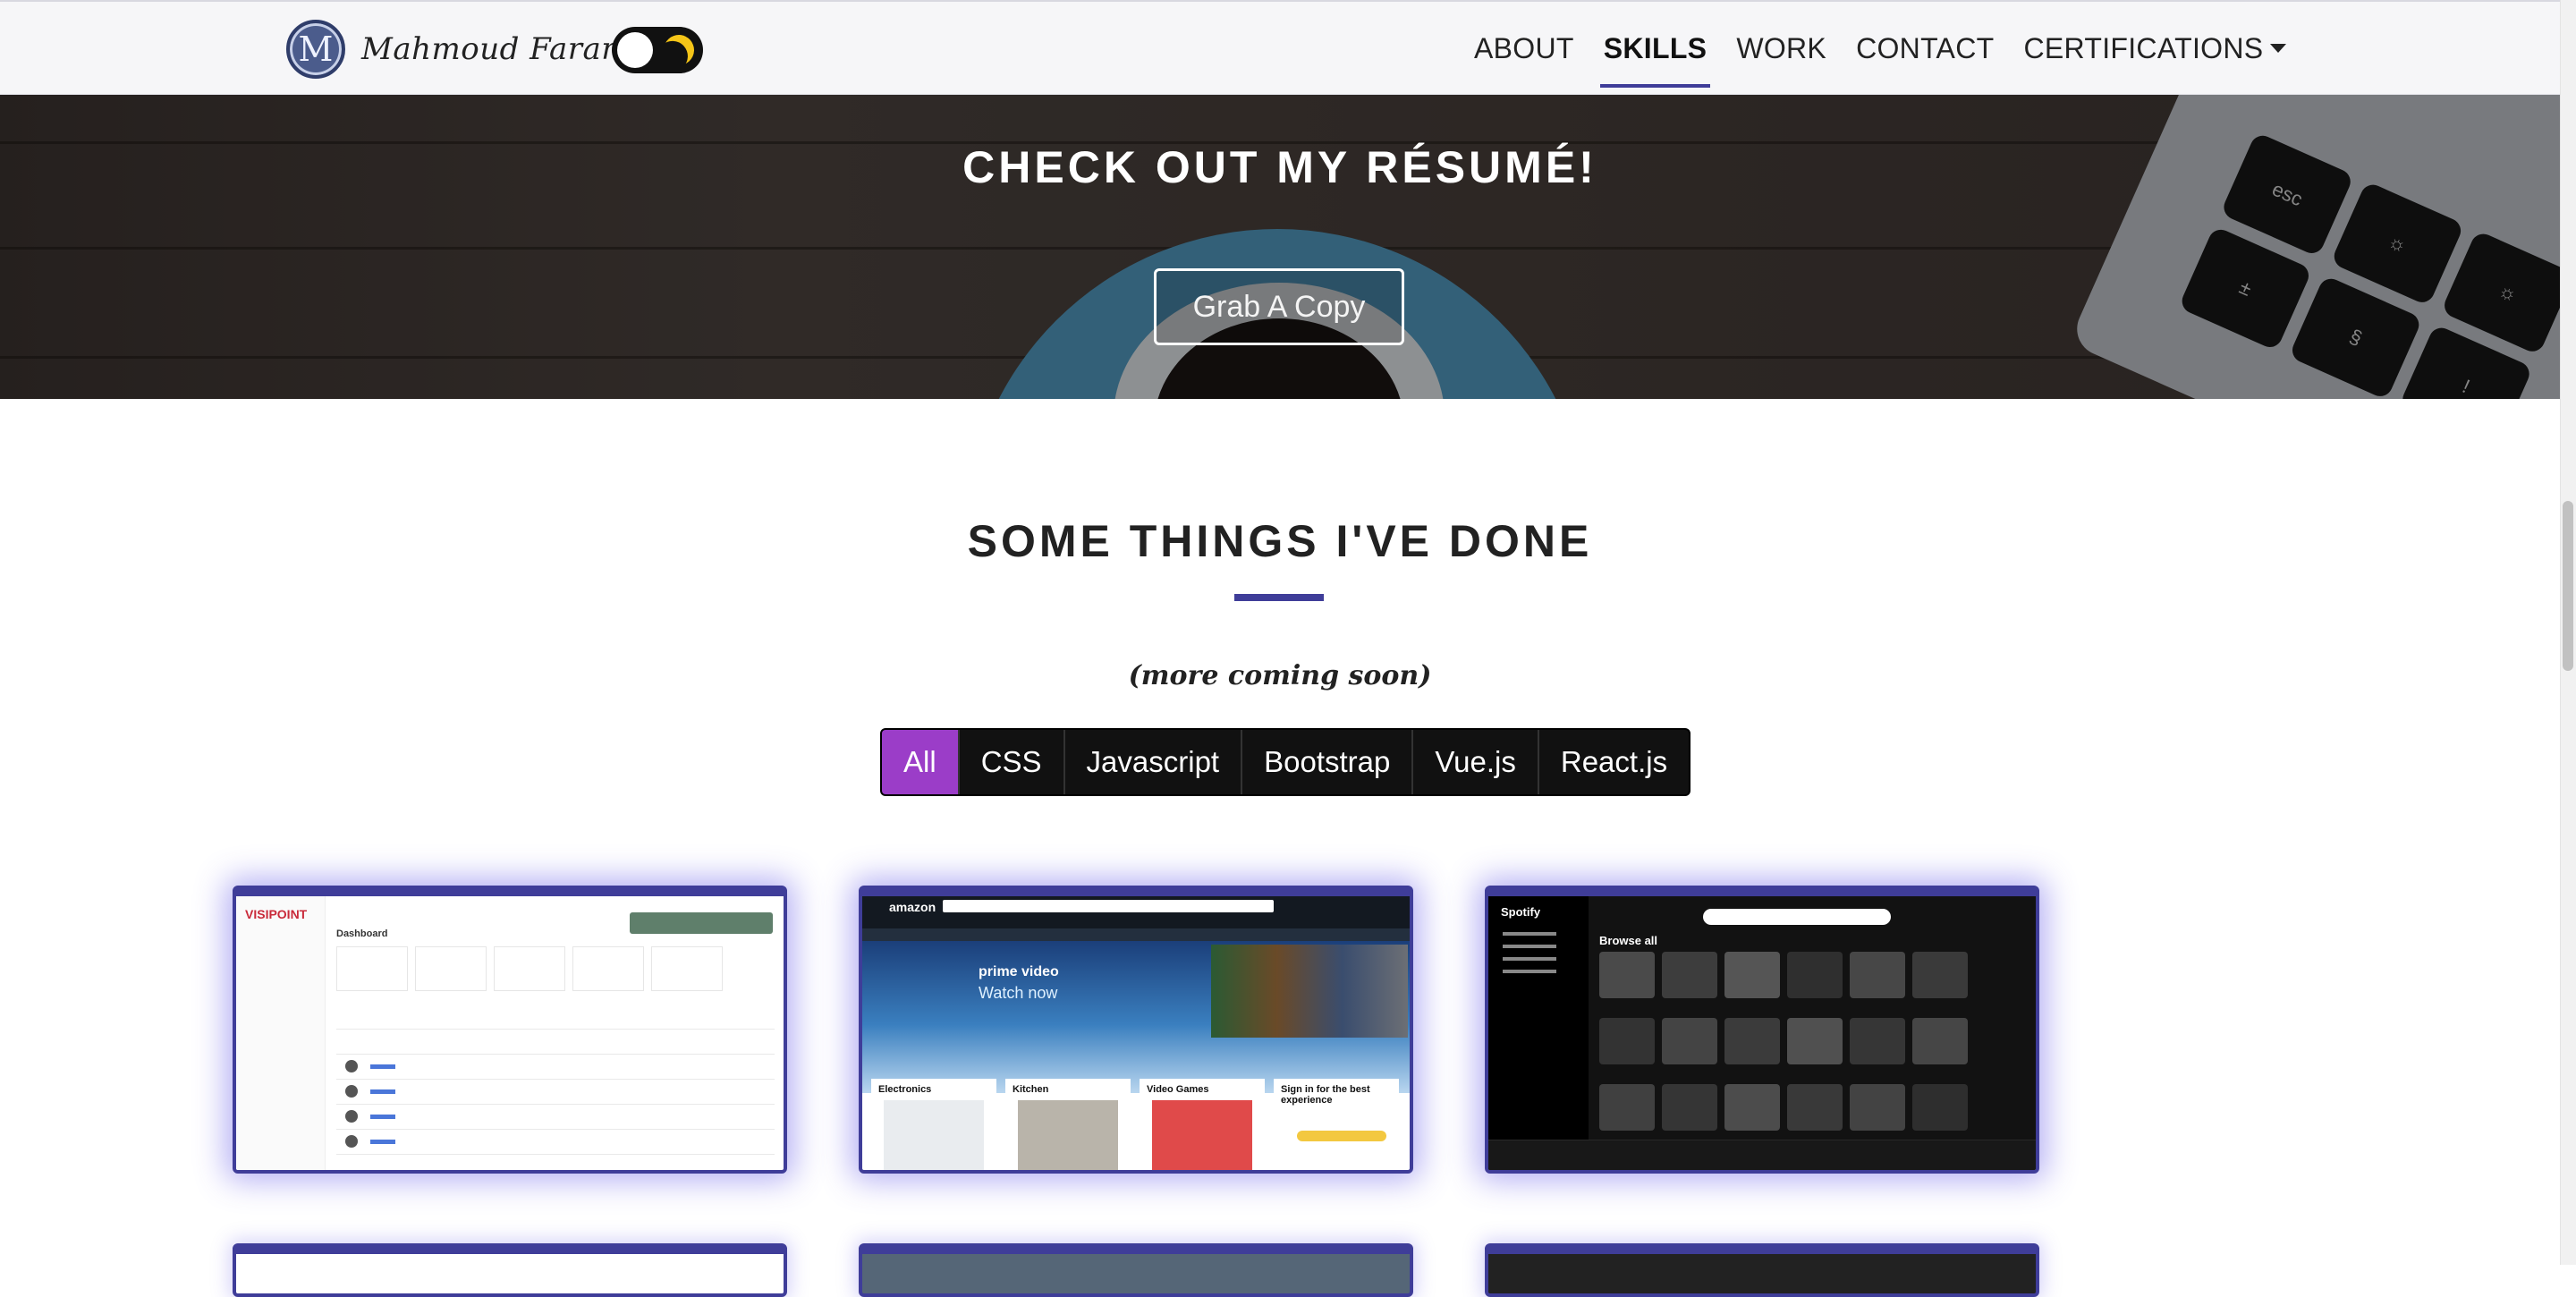  What do you see at coordinates (635, 50) in the screenshot?
I see `toggle-knob` at bounding box center [635, 50].